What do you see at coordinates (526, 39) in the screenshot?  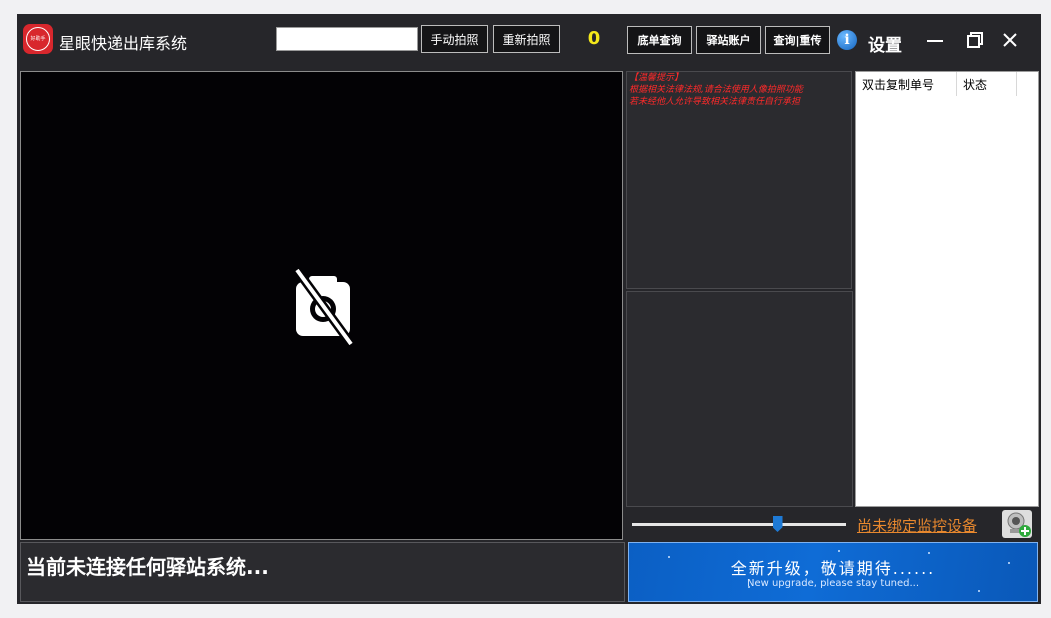 I see `retake-photo-button: 重新拍照` at bounding box center [526, 39].